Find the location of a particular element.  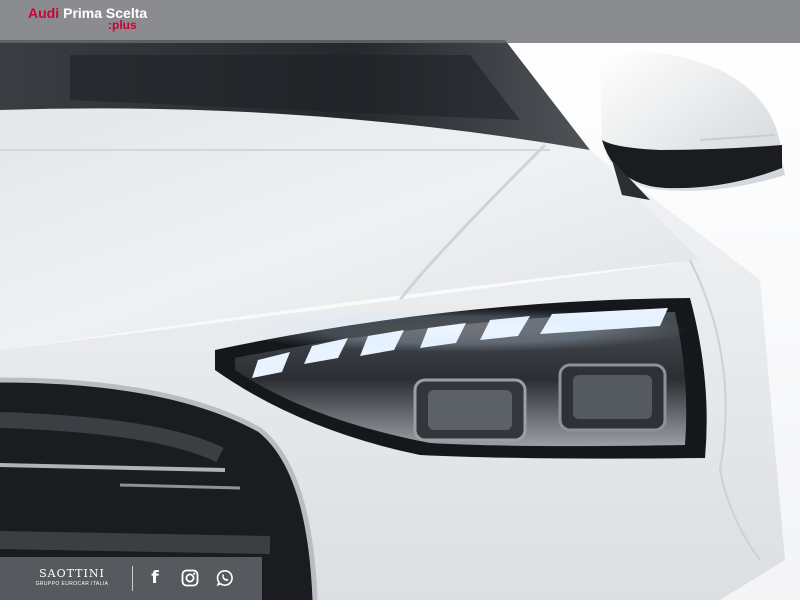

whatsapp-icon is located at coordinates (225, 578).